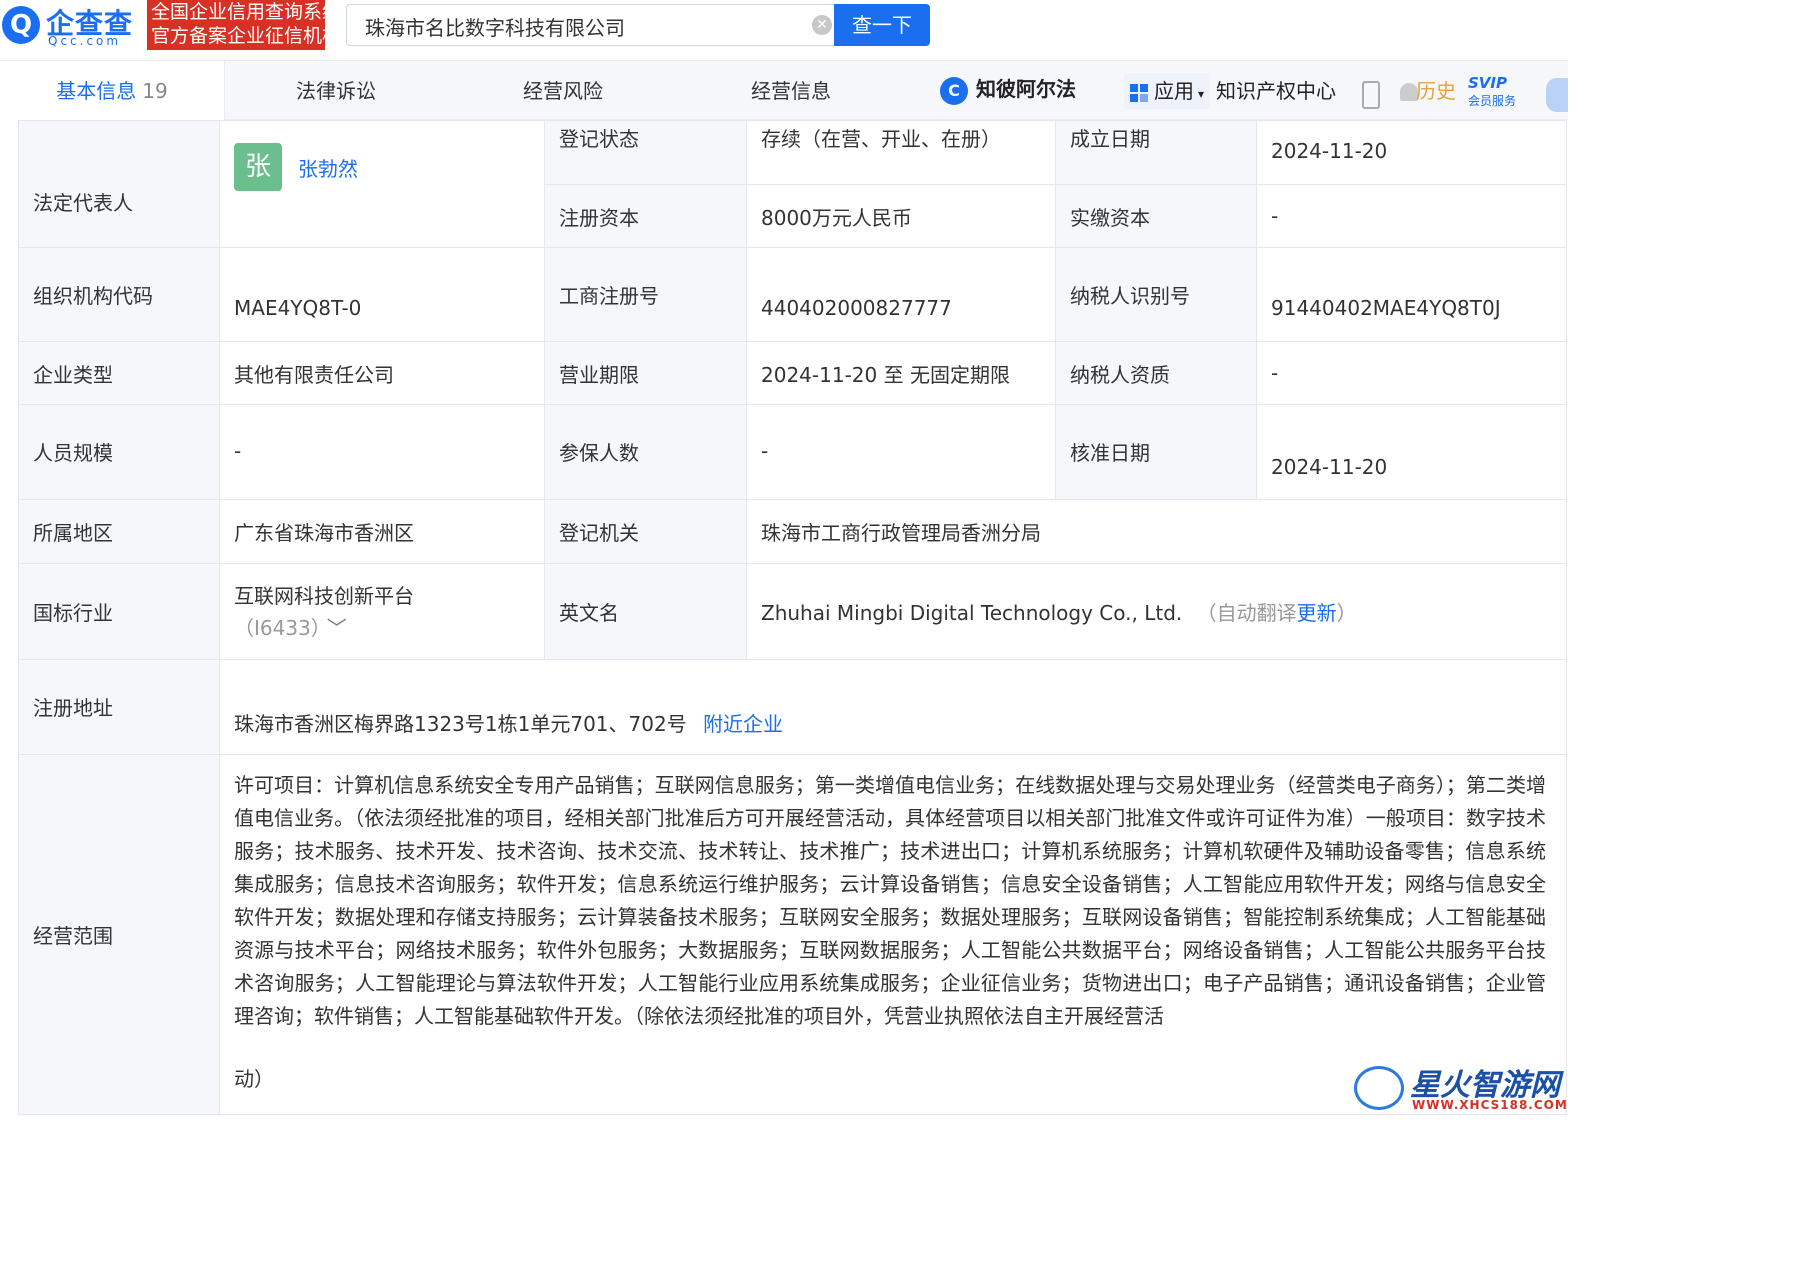  Describe the element at coordinates (1201, 94) in the screenshot. I see `caret-down-icon: ▾` at that location.